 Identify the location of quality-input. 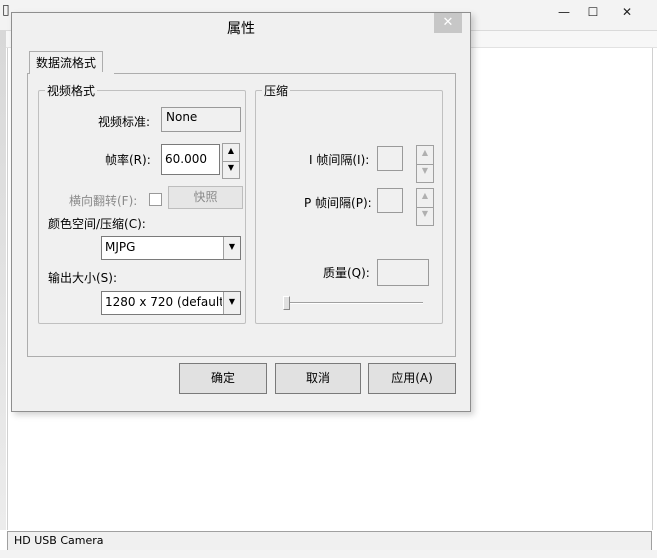
(403, 272).